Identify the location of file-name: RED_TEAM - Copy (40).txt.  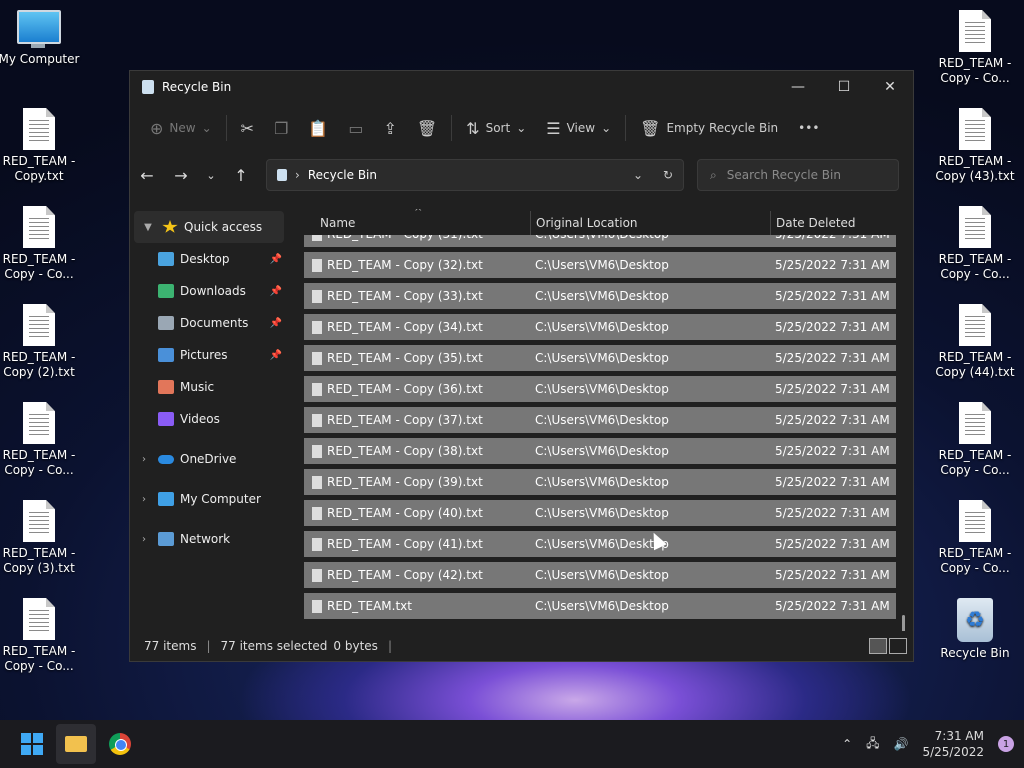
(405, 513).